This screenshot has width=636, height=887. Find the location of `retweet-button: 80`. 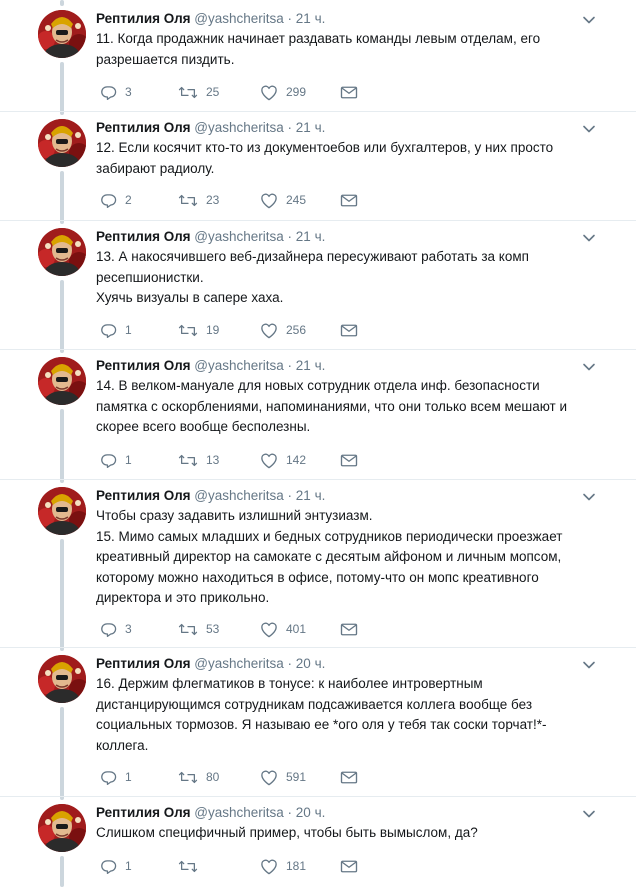

retweet-button: 80 is located at coordinates (198, 777).